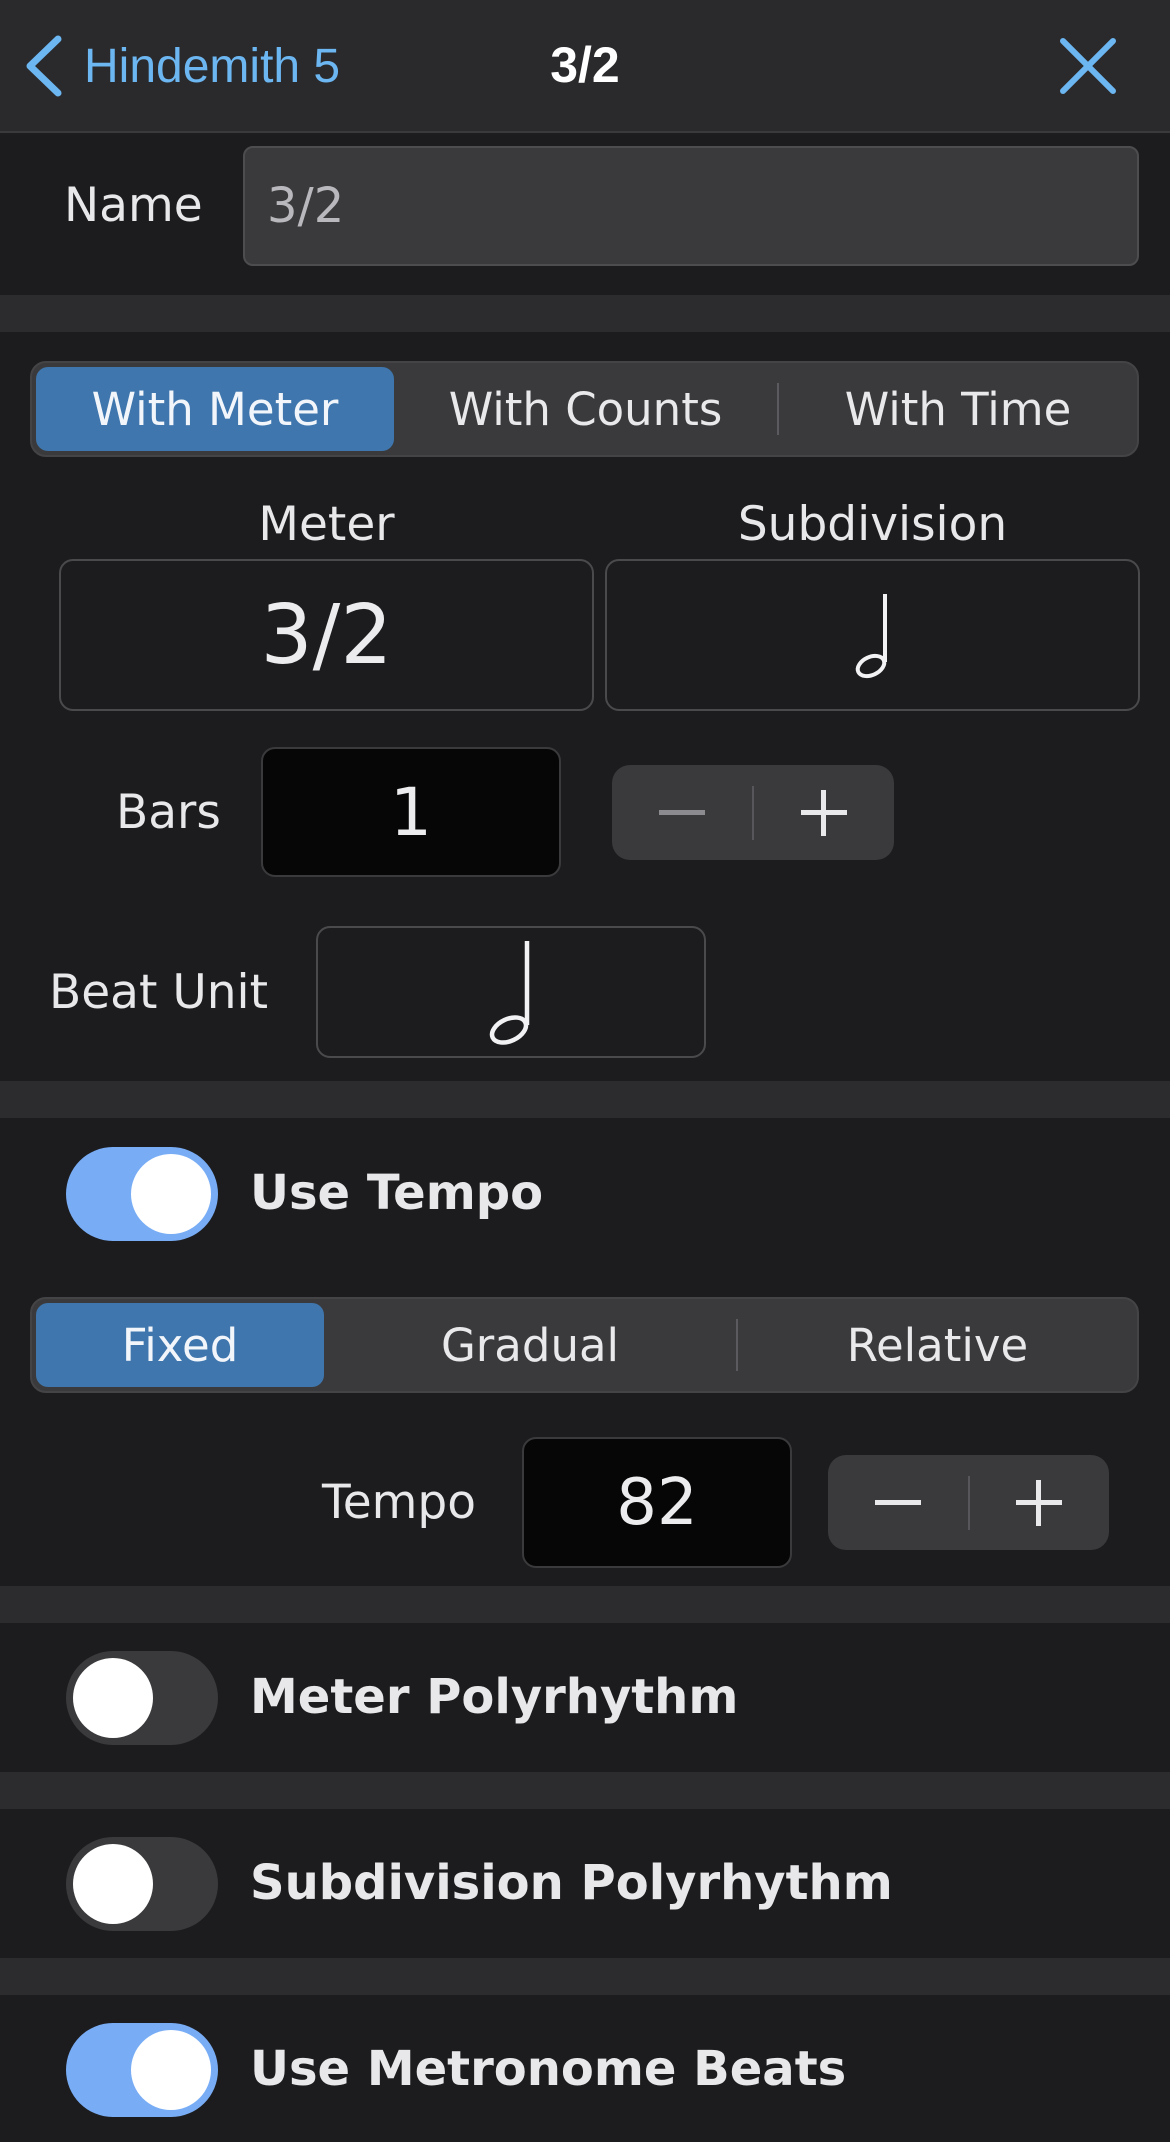 This screenshot has width=1170, height=2142. Describe the element at coordinates (397, 1193) in the screenshot. I see `use-tempo-label: Use Tempo` at that location.